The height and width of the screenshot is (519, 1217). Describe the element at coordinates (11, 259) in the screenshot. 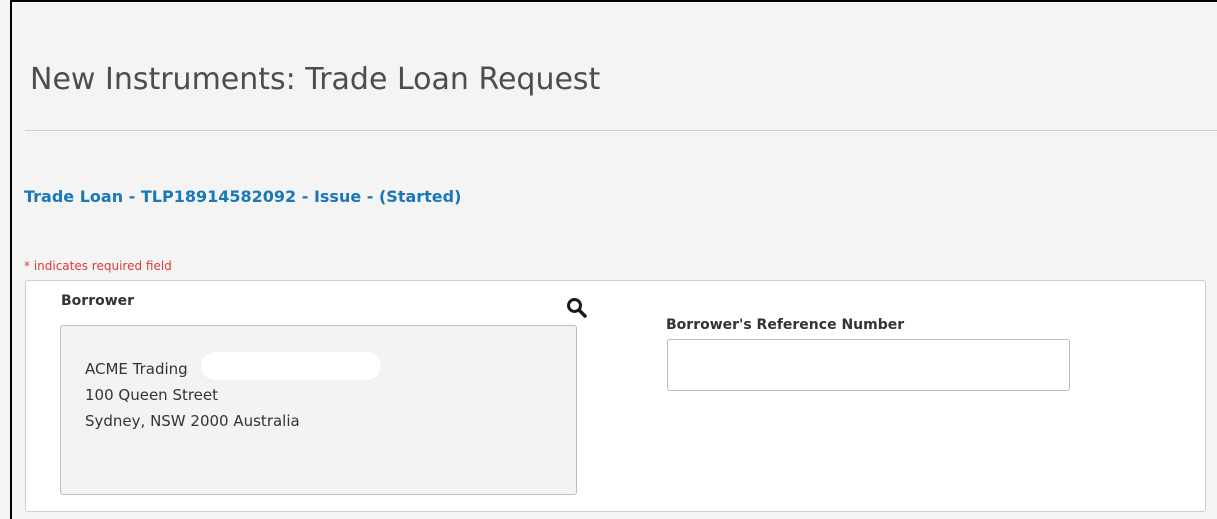

I see `window-frame-left` at that location.